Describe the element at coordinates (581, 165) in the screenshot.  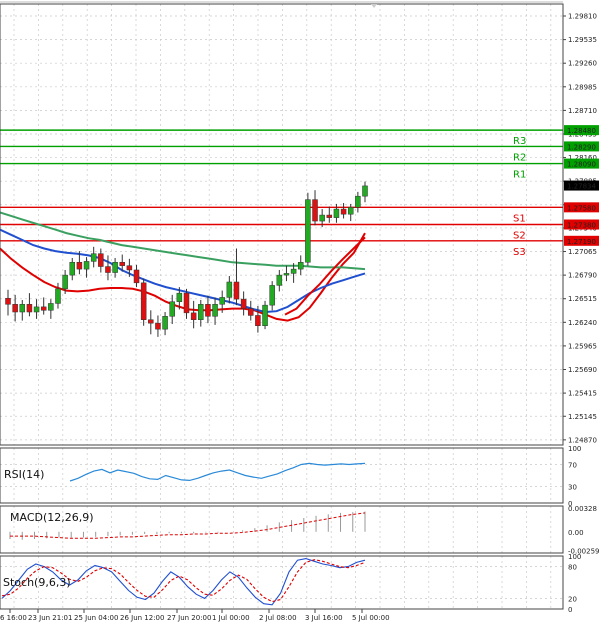
I see `level-price-tag-text: 1.28090` at that location.